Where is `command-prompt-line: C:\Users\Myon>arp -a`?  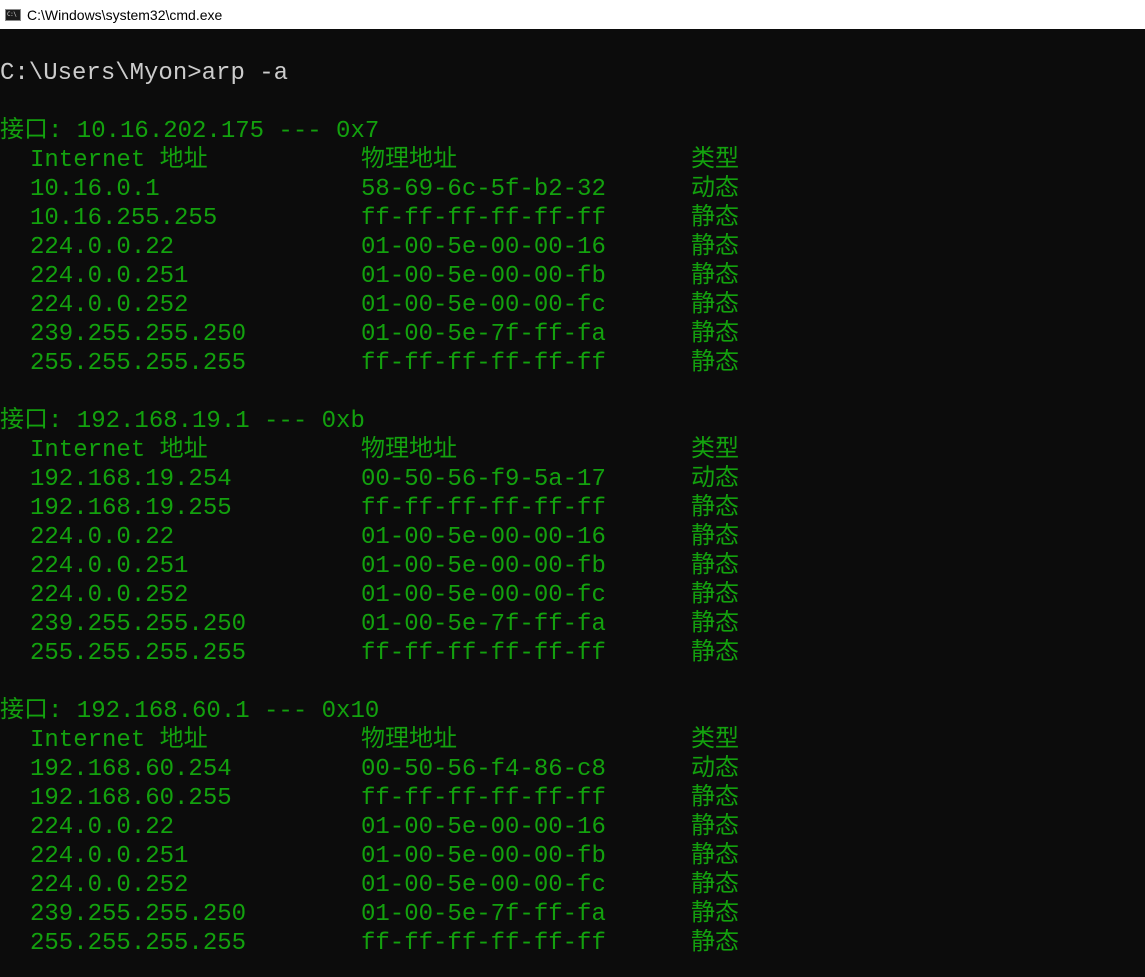
command-prompt-line: C:\Users\Myon>arp -a is located at coordinates (144, 73).